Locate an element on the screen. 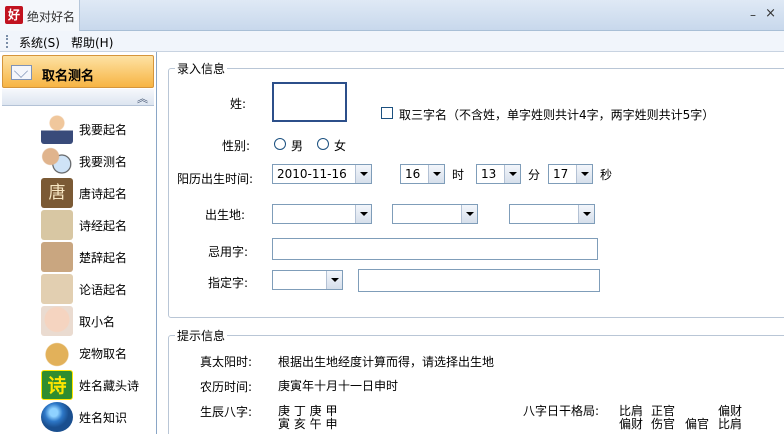 The image size is (784, 434). window-tab: 好 绝对好名 is located at coordinates (40, 15).